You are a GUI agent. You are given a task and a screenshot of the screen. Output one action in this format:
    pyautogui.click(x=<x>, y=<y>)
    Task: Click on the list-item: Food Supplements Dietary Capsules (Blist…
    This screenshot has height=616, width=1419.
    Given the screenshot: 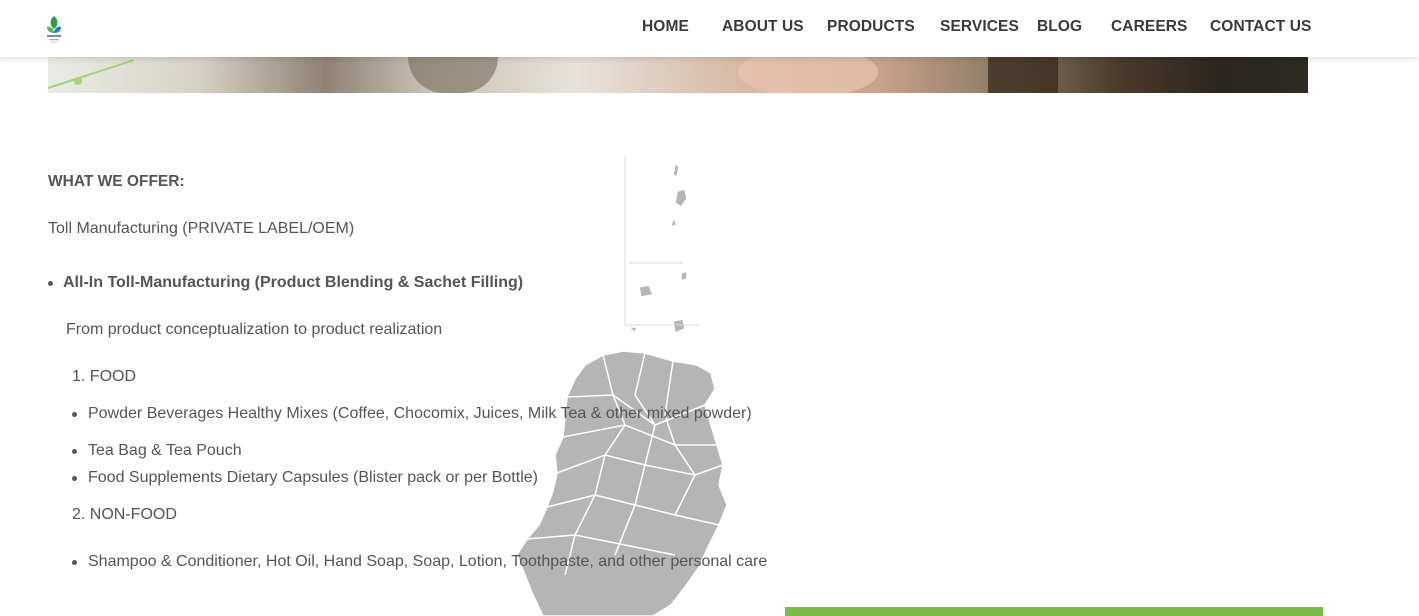 What is the action you would take?
    pyautogui.click(x=313, y=477)
    